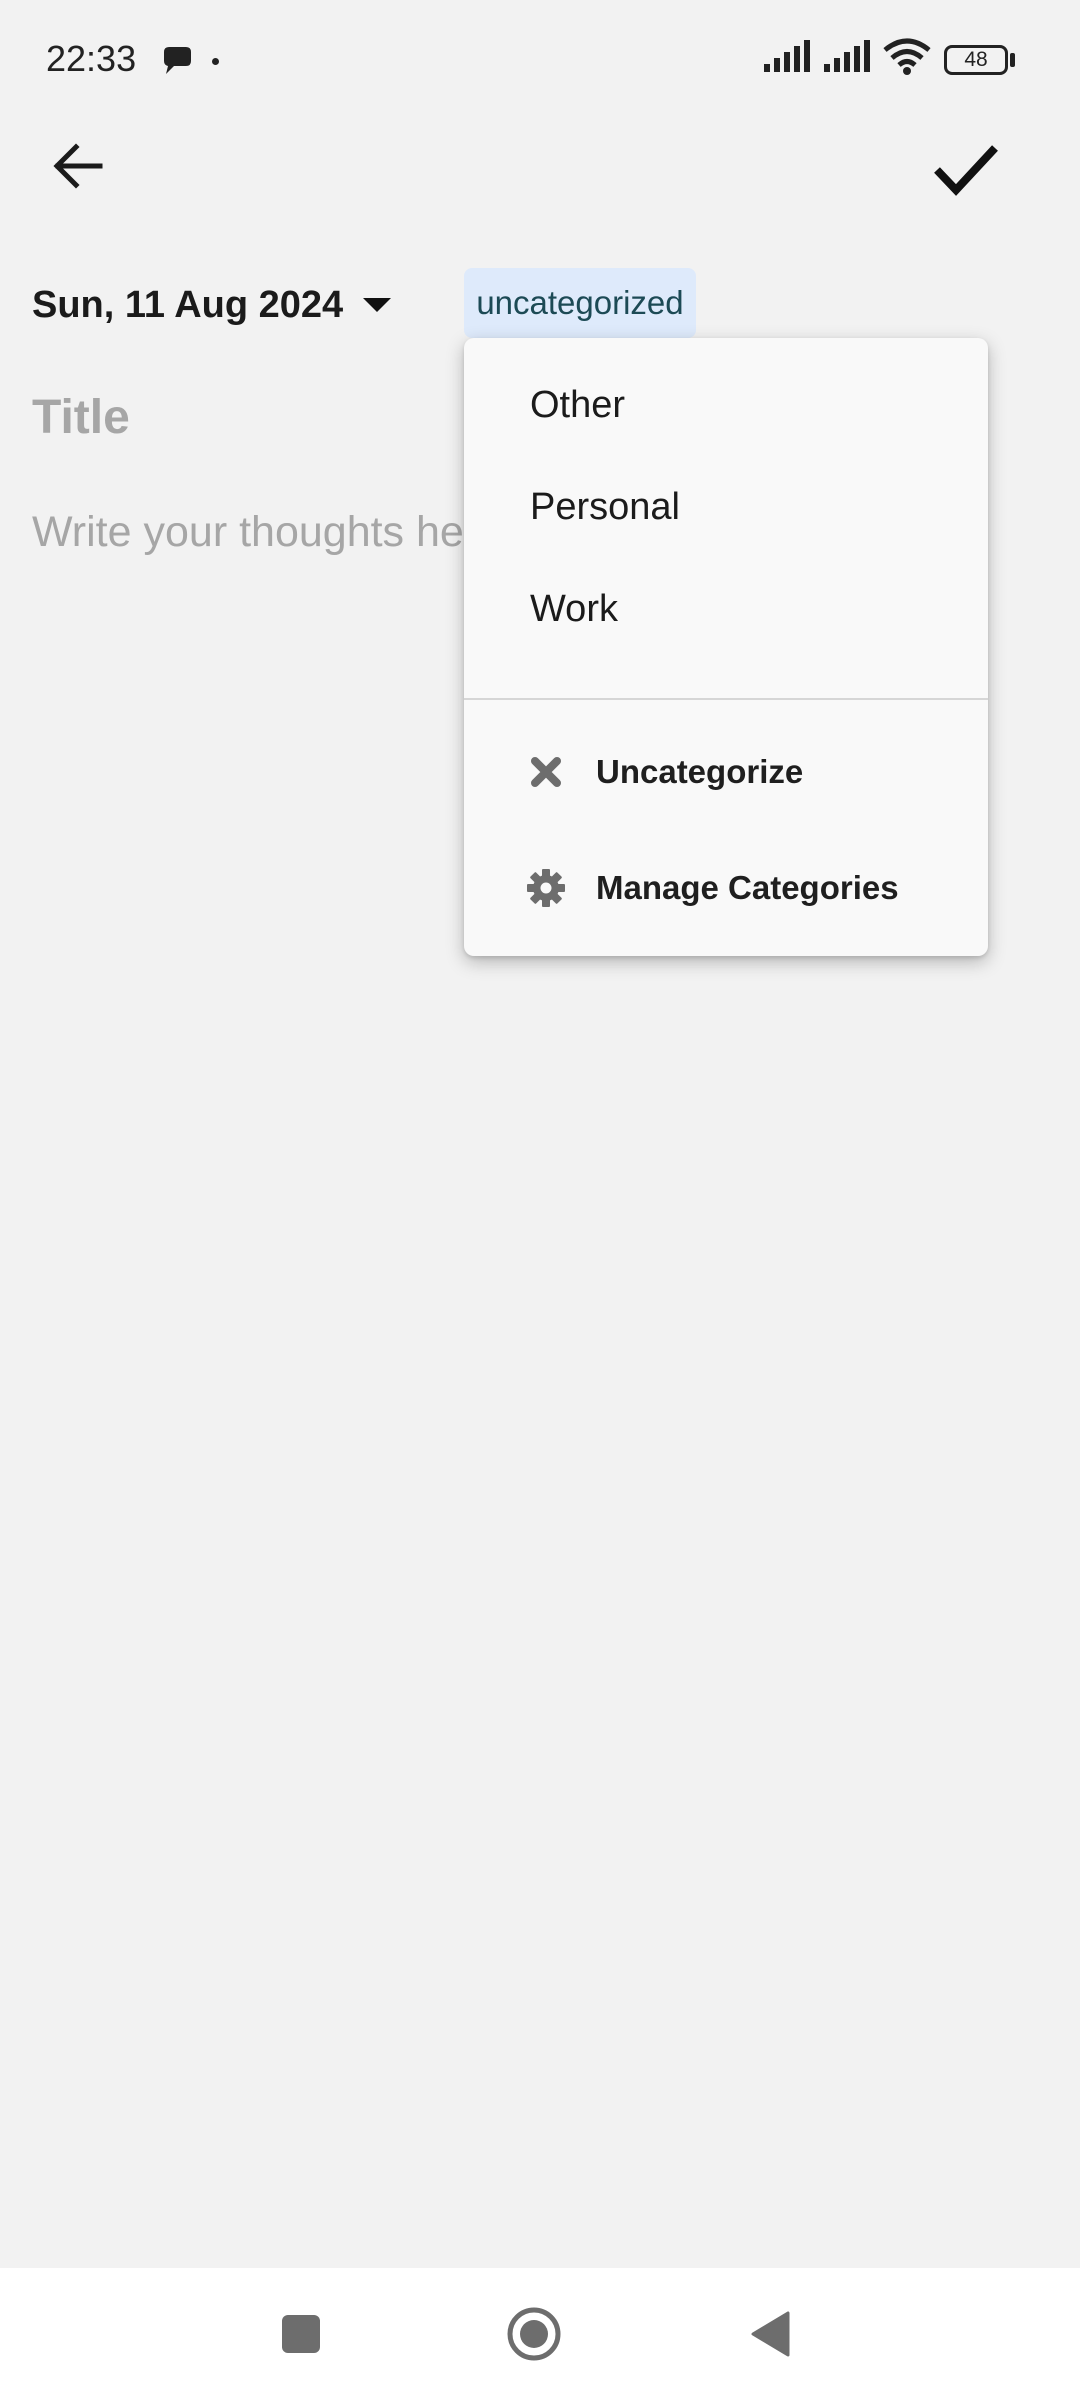 This screenshot has width=1080, height=2400. Describe the element at coordinates (177, 60) in the screenshot. I see `chat-bubble-icon` at that location.